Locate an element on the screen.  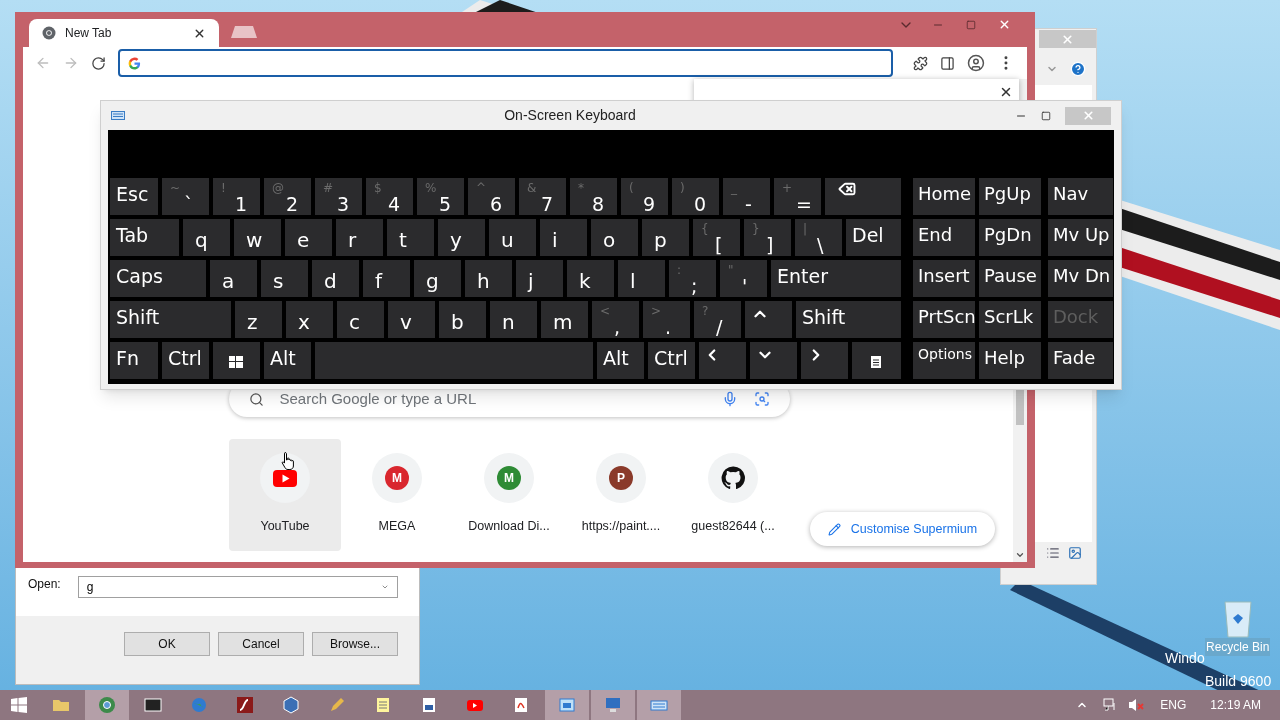
key: Home is located at coordinates (944, 196).